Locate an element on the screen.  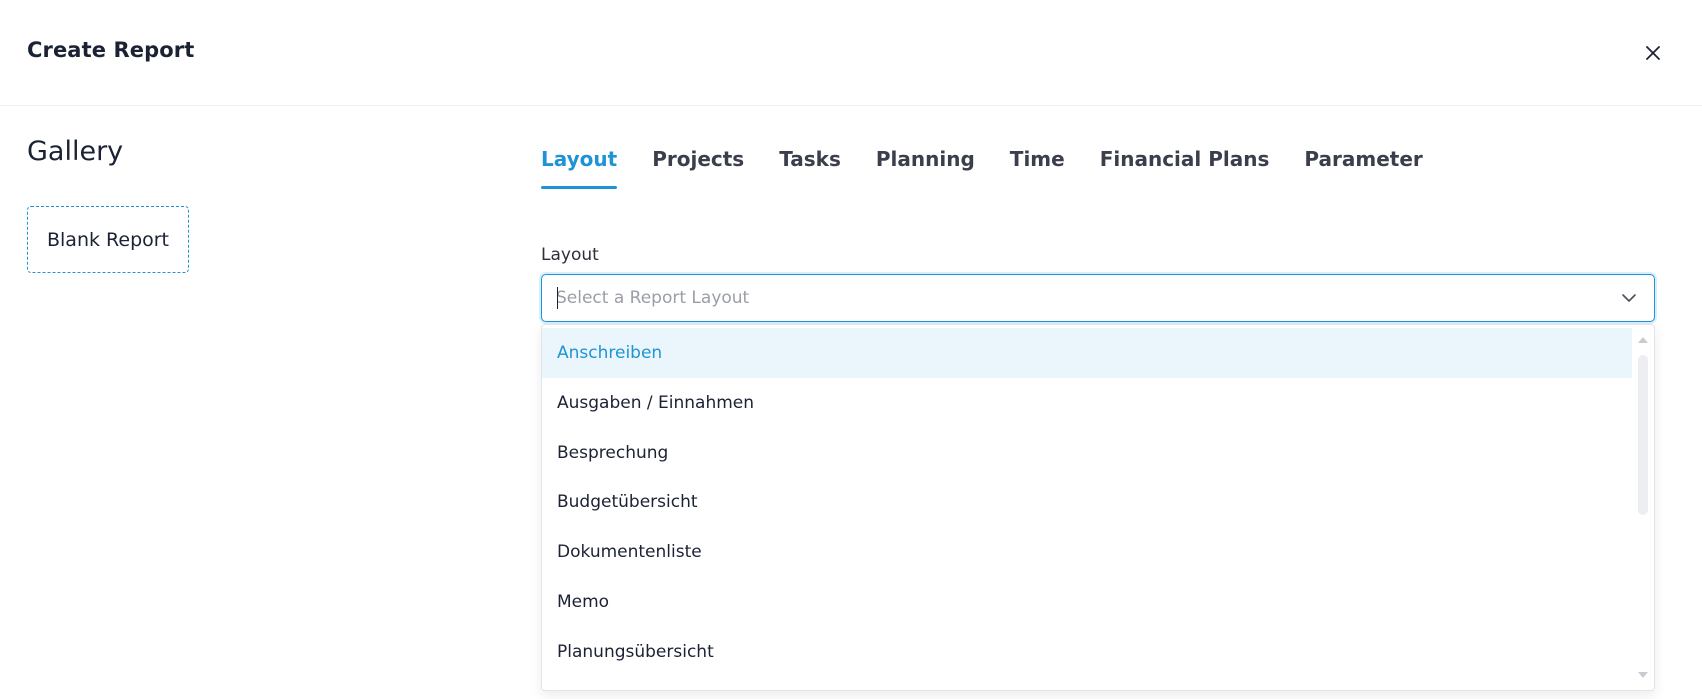
tab-financial-plans: Financial Plans is located at coordinates (1185, 167).